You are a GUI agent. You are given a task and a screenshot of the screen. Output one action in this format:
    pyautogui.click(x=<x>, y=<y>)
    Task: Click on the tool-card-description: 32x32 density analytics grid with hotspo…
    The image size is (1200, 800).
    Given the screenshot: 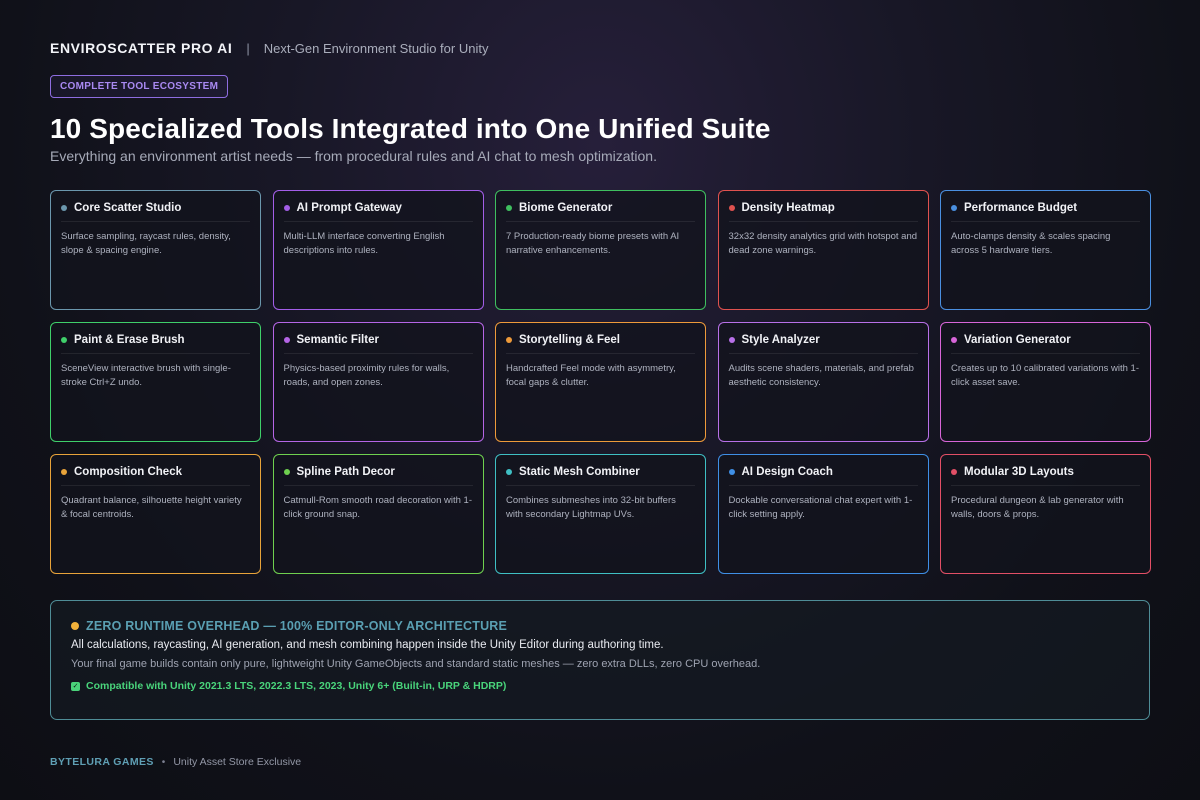 What is the action you would take?
    pyautogui.click(x=823, y=243)
    